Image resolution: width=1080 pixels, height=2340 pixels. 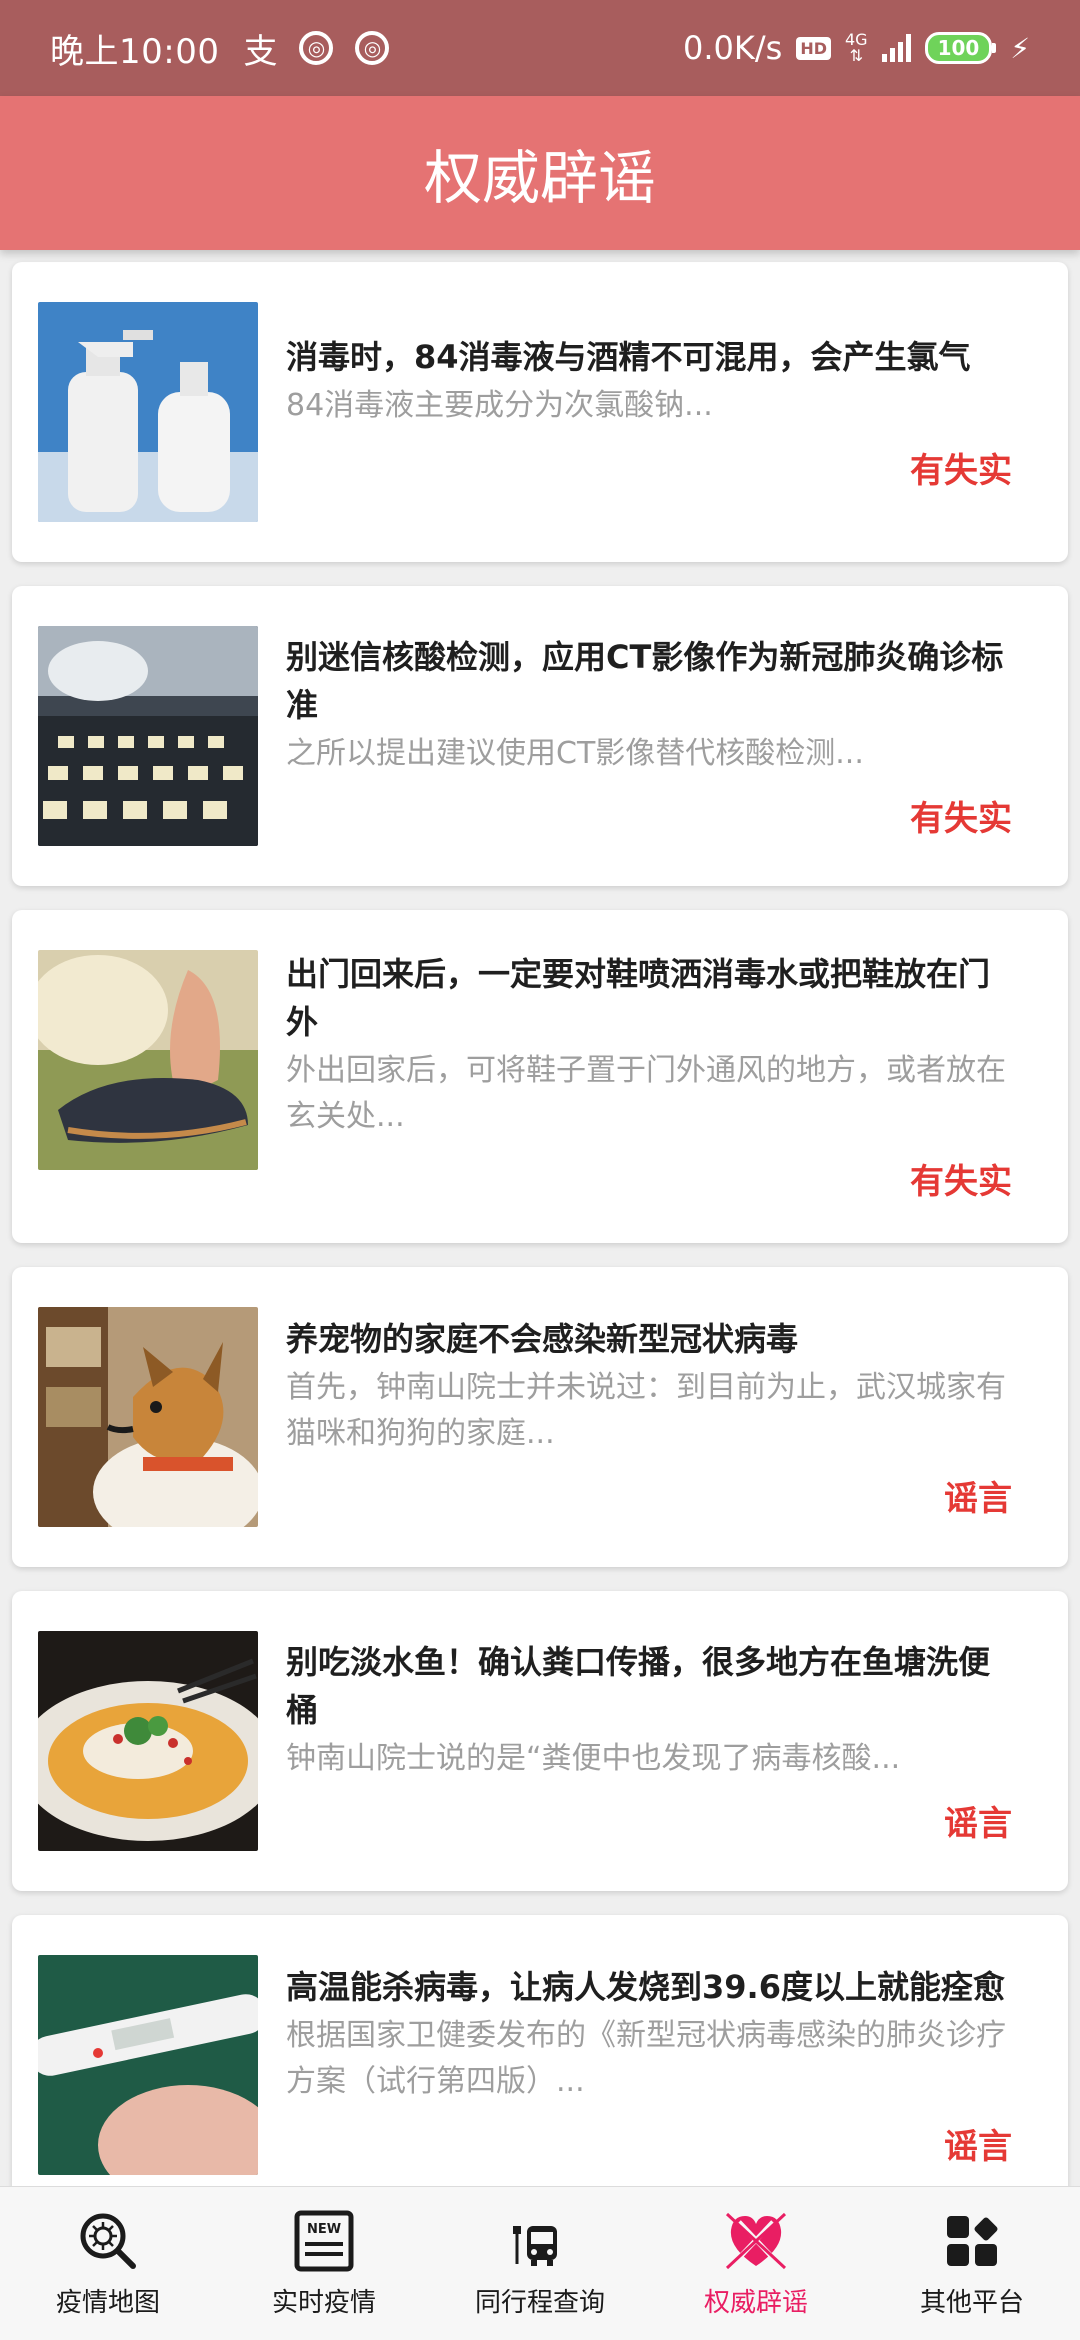 What do you see at coordinates (323, 2303) in the screenshot?
I see `tab-label: 实时疫情` at bounding box center [323, 2303].